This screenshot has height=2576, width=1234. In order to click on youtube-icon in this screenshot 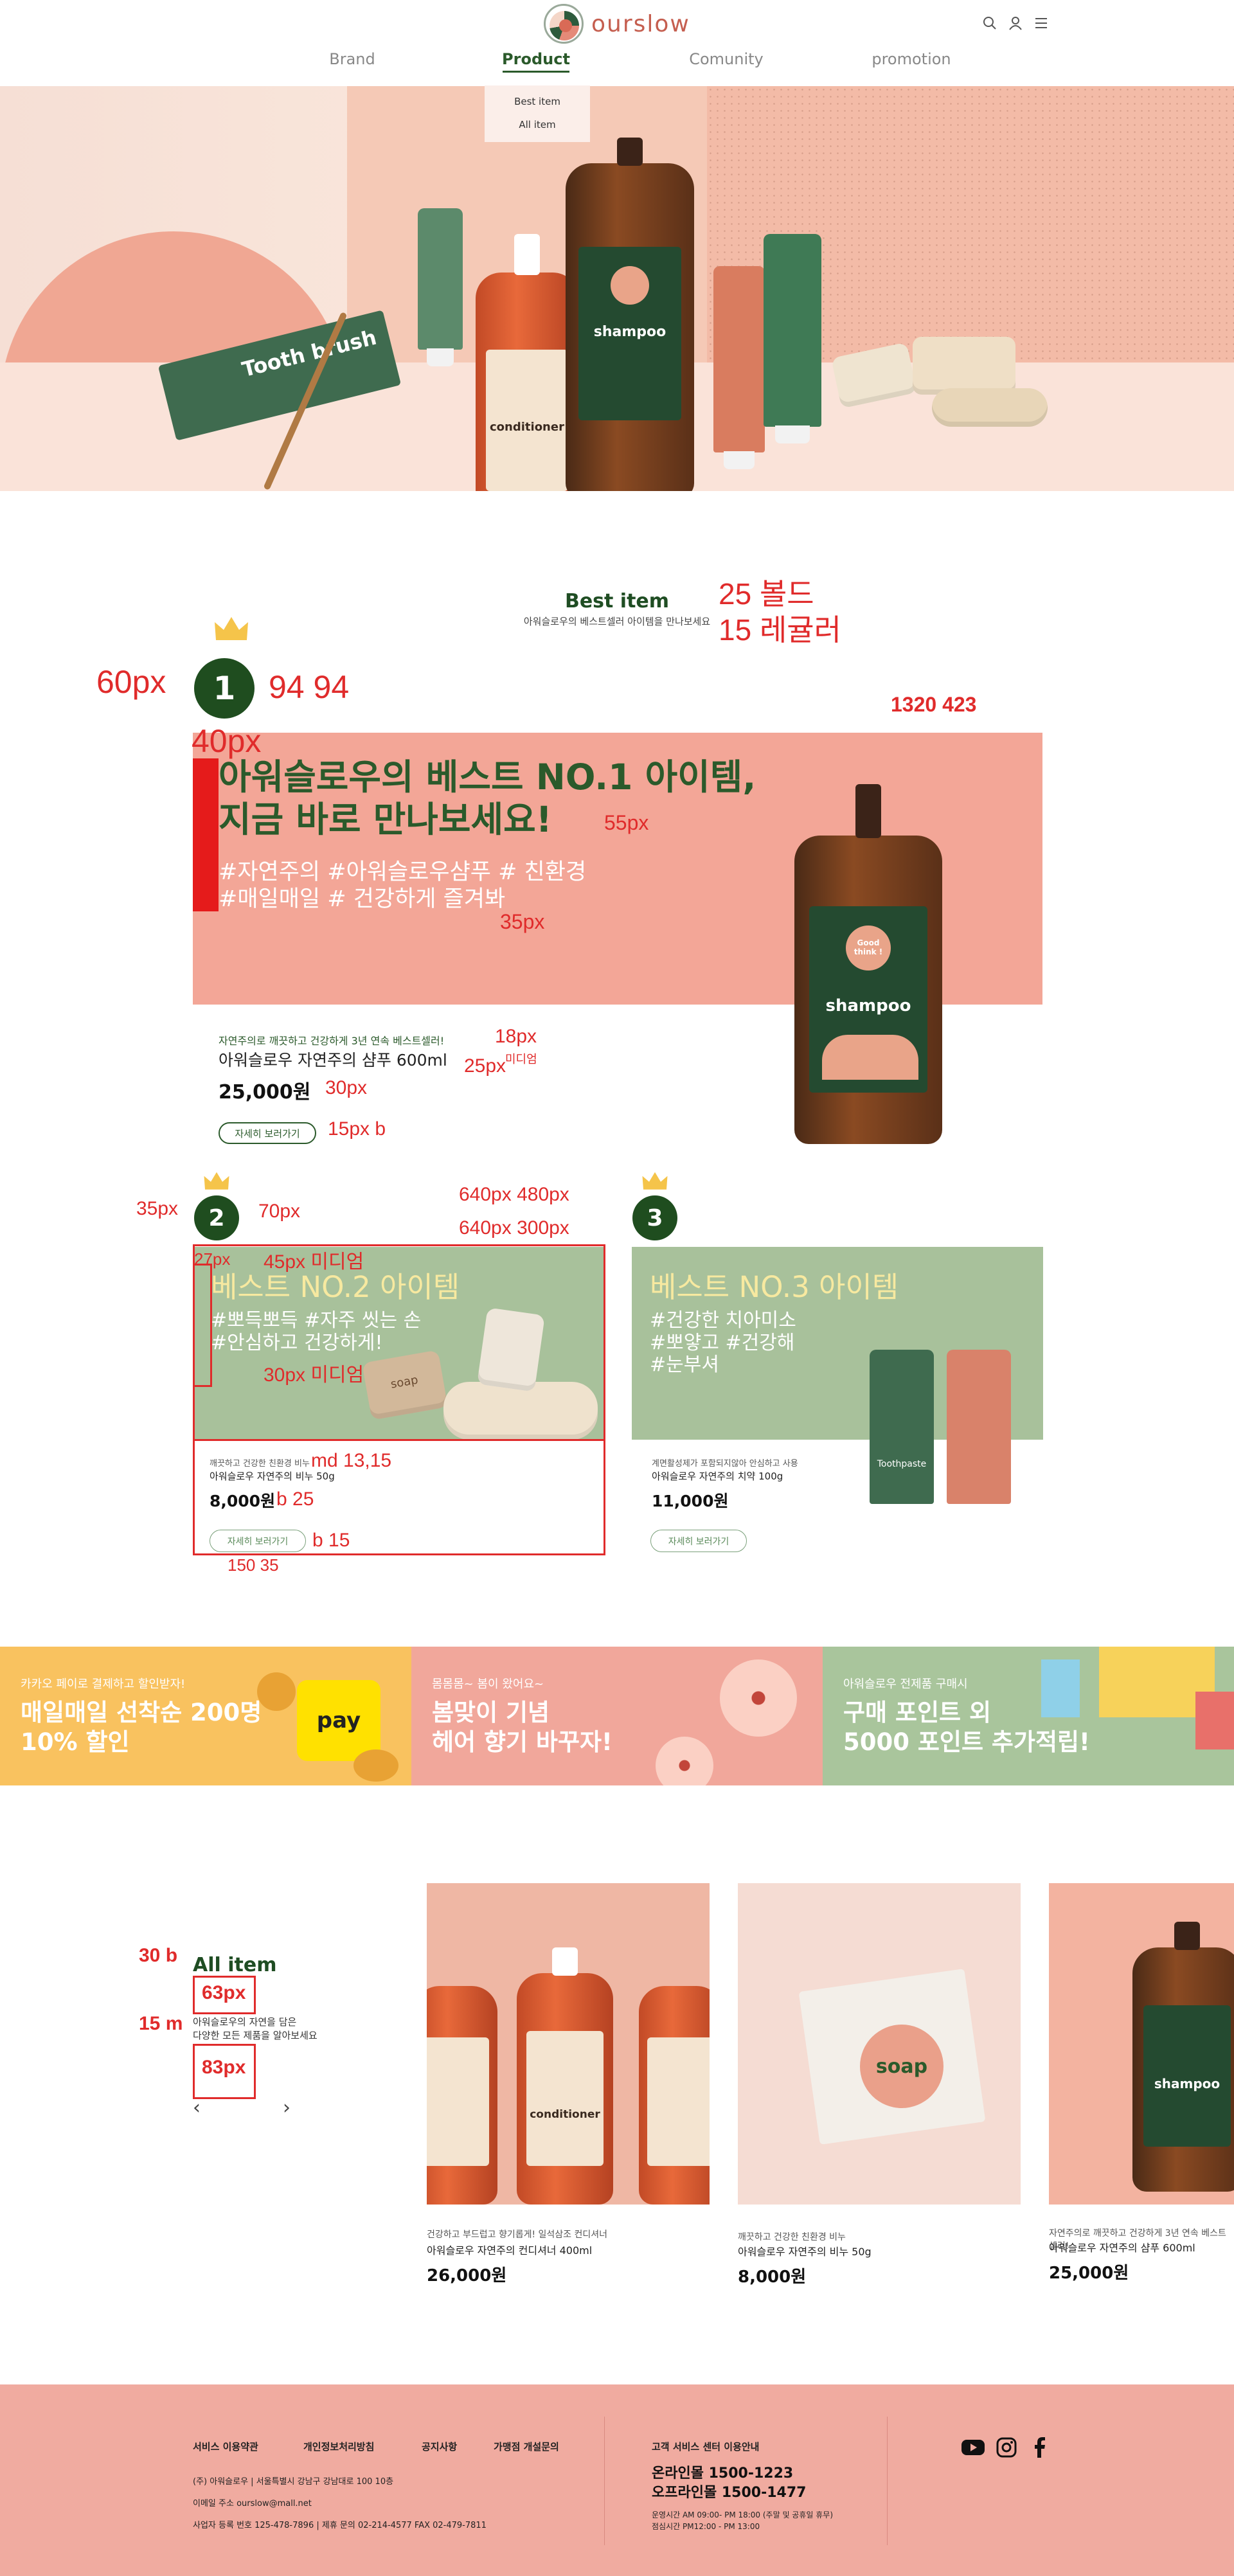, I will do `click(973, 2447)`.